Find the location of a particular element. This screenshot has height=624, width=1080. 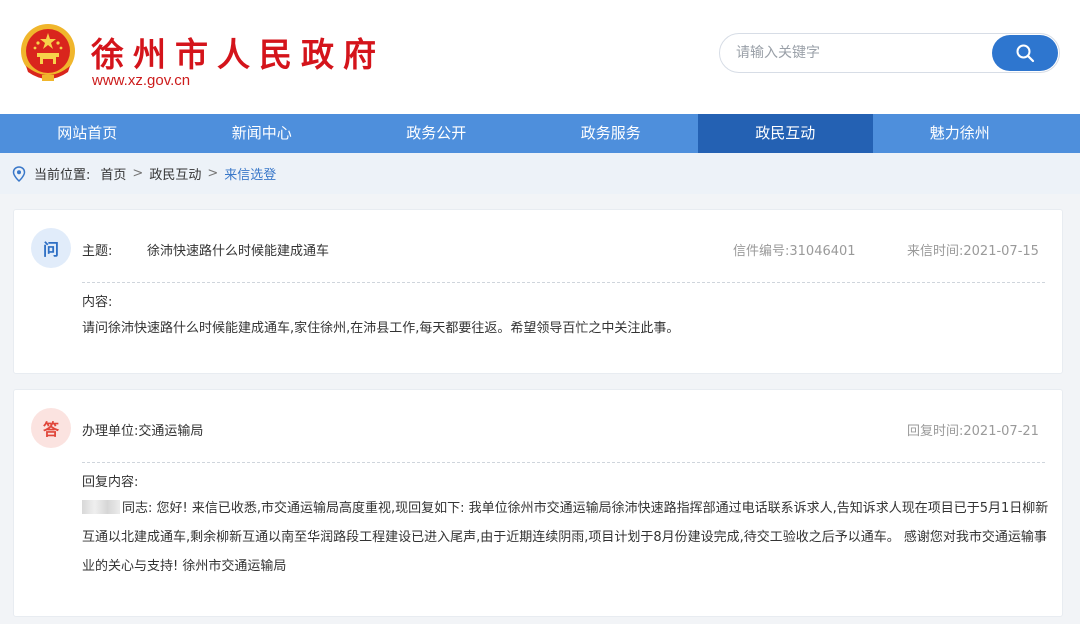

subject-text: 徐沛快速路什么时候能建成通车 is located at coordinates (238, 251).